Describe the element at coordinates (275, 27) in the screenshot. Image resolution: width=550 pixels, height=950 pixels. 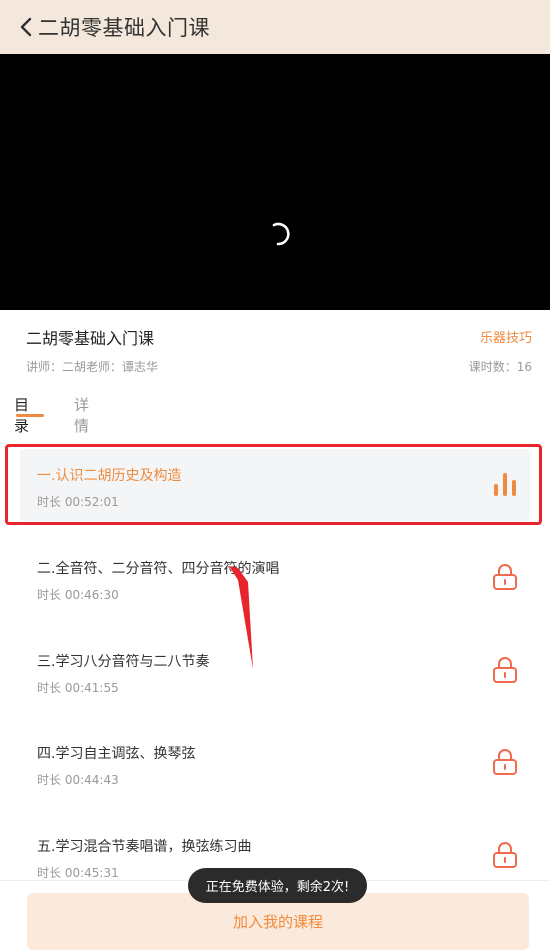
I see `app-header: 二胡零基础入门课` at that location.